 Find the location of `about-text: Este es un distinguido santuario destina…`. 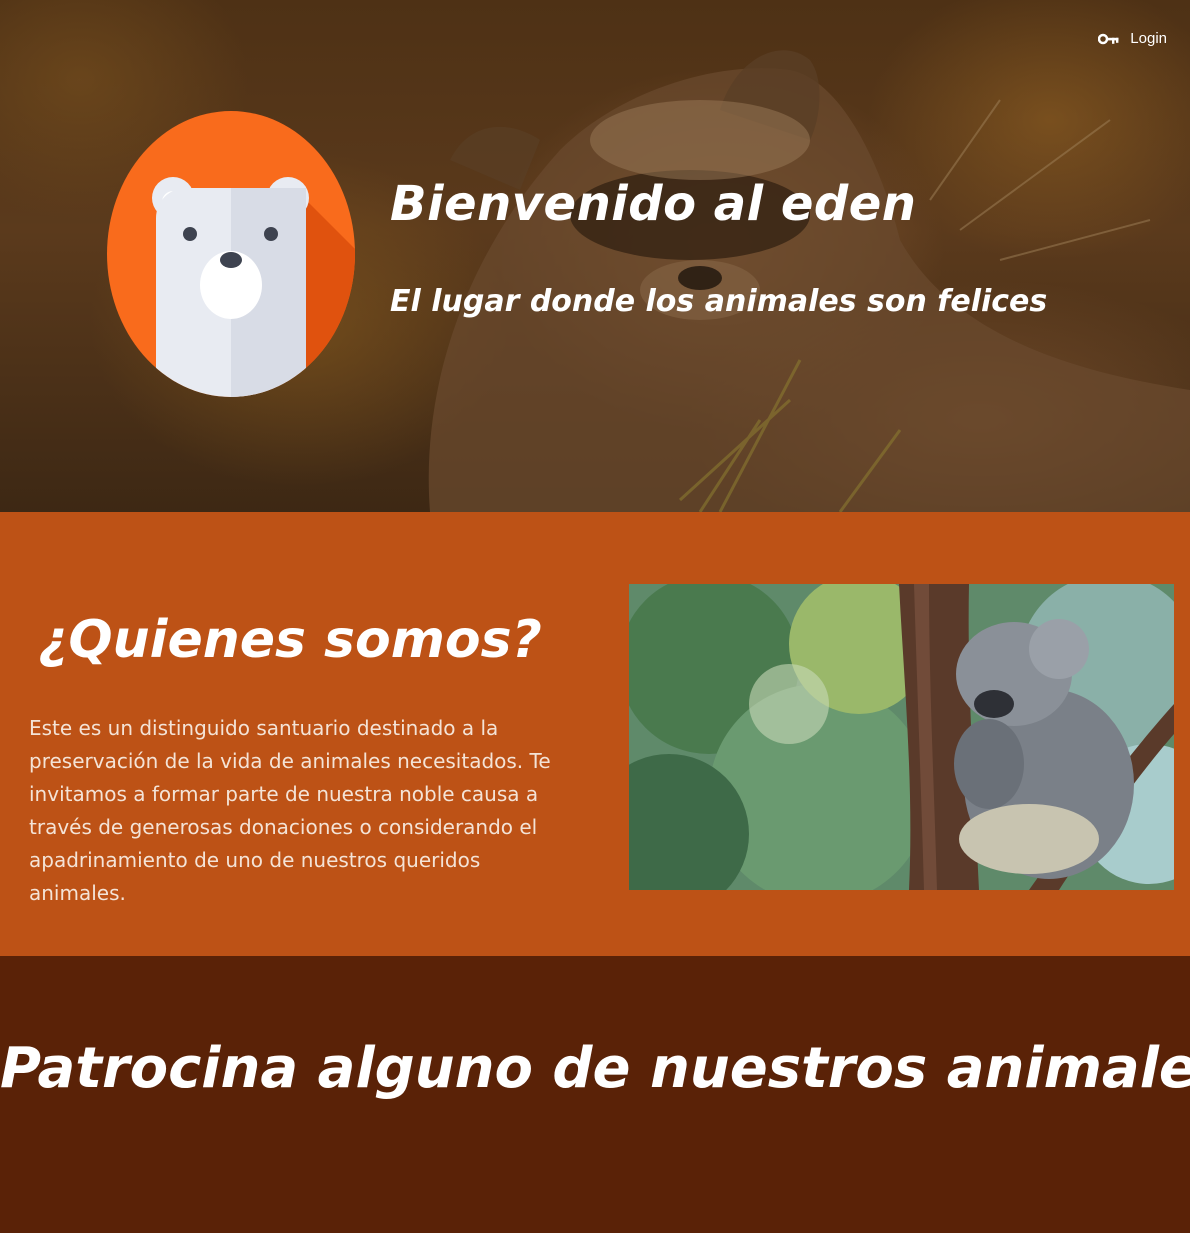

about-text: Este es un distinguido santuario destina… is located at coordinates (290, 810).